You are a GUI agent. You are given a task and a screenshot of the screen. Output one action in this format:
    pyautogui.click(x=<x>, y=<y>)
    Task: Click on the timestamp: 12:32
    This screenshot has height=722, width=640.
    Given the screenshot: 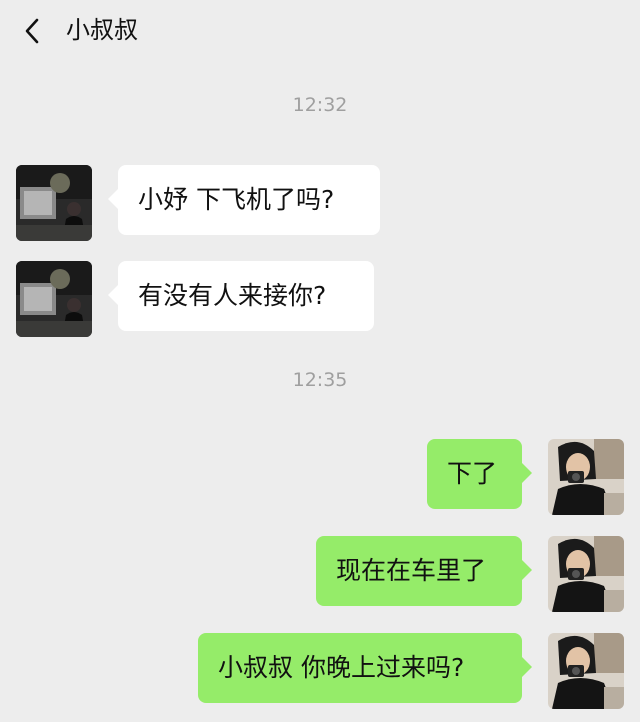 What is the action you would take?
    pyautogui.click(x=320, y=105)
    